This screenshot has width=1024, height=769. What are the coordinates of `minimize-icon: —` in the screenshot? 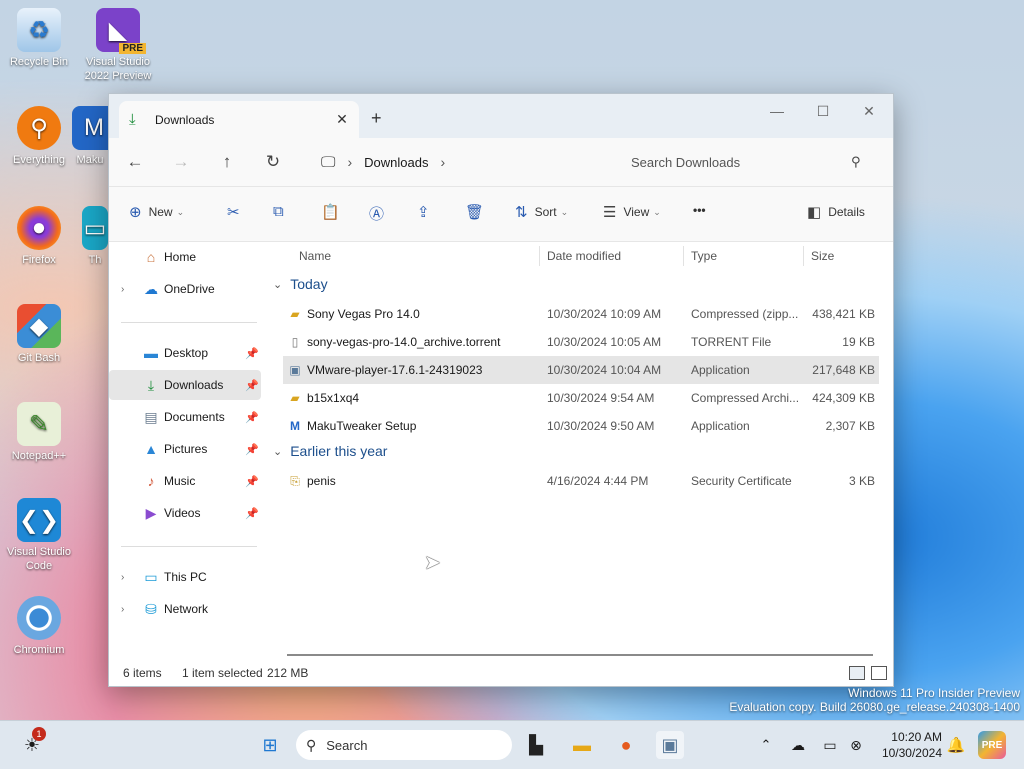 It's located at (777, 111).